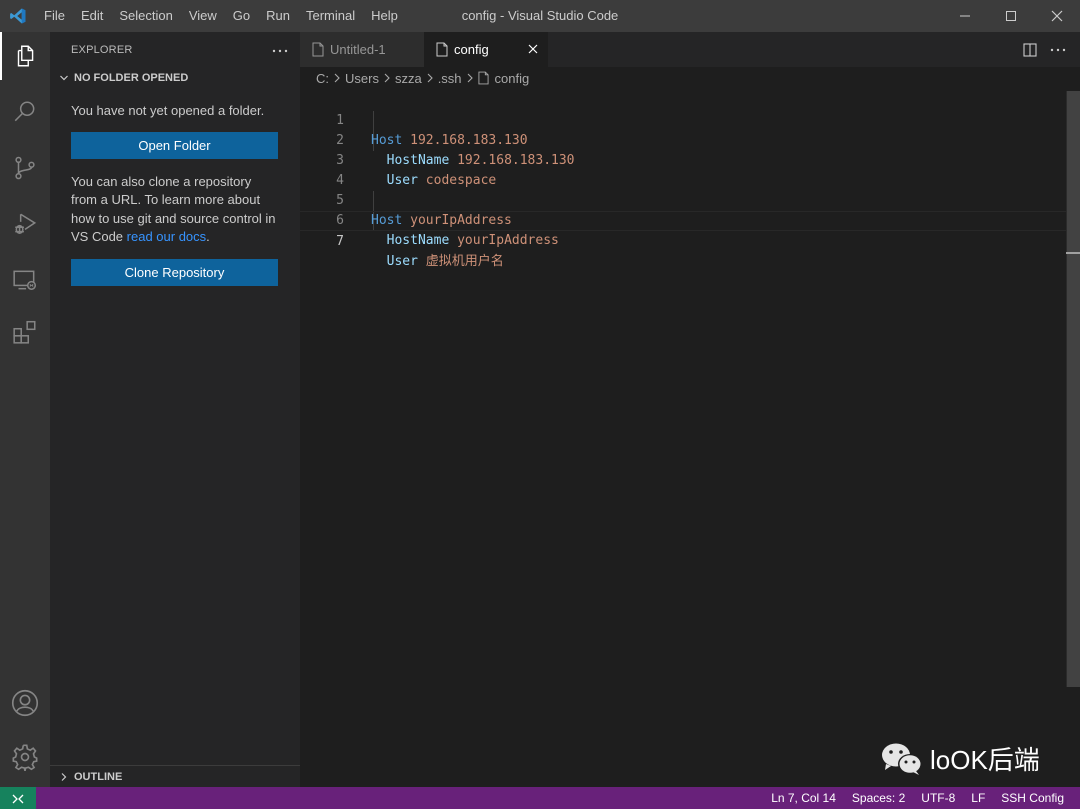  I want to click on activity-remote-explorer, so click(25, 280).